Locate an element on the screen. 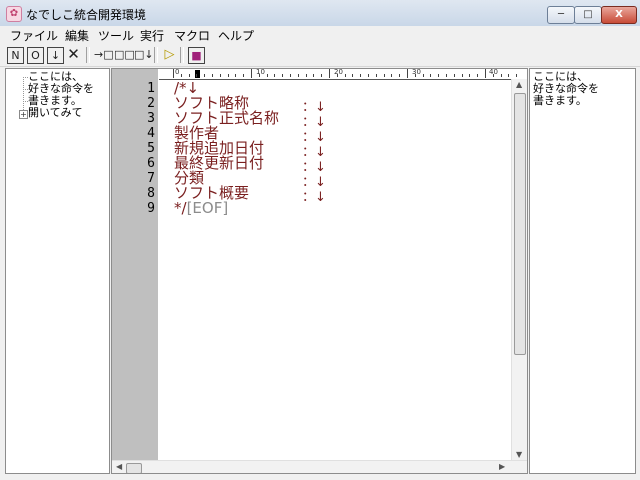 The image size is (640, 480). nadesiko-flower-icon: ✿ is located at coordinates (14, 14).